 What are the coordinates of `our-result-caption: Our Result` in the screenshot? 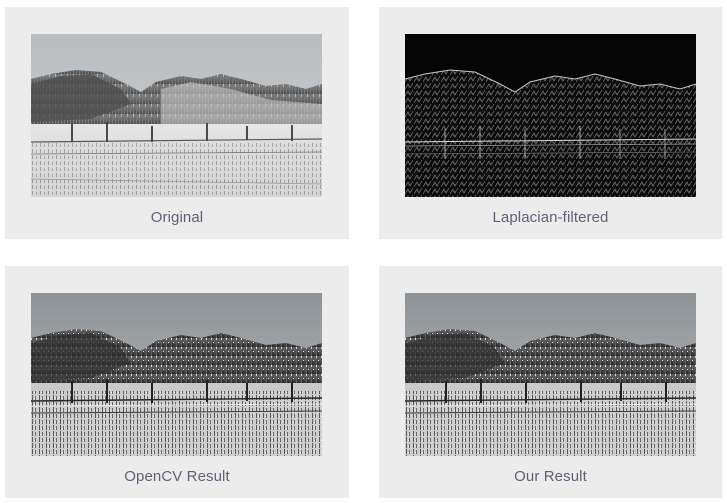 It's located at (550, 476).